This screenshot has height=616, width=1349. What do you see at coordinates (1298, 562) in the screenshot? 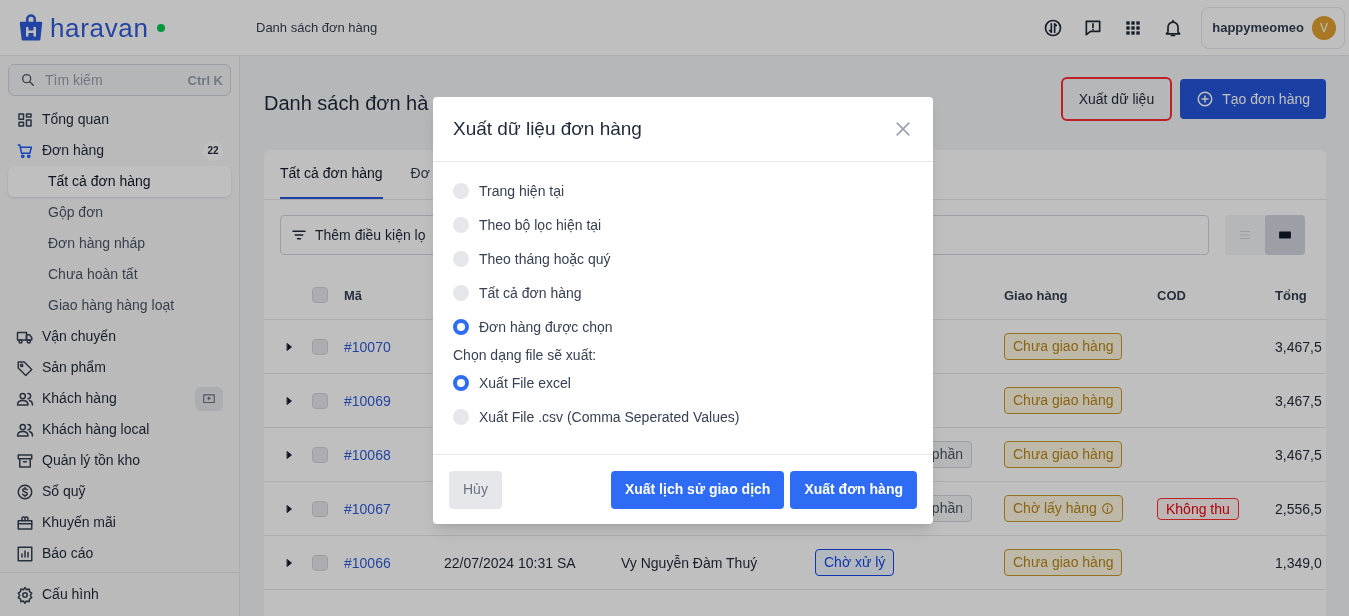
I see `table-cell: 1,349,0` at bounding box center [1298, 562].